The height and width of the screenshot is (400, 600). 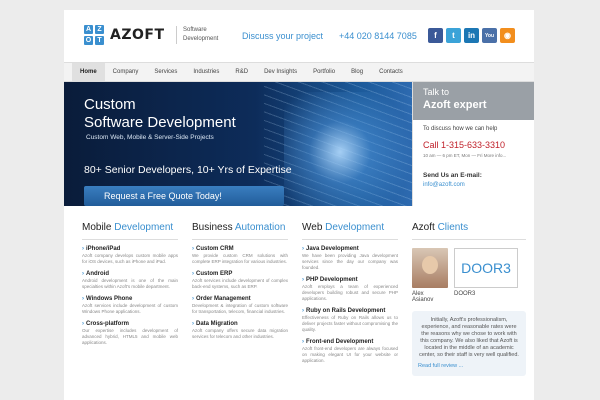 What do you see at coordinates (201, 39) in the screenshot?
I see `tagline-line: Development` at bounding box center [201, 39].